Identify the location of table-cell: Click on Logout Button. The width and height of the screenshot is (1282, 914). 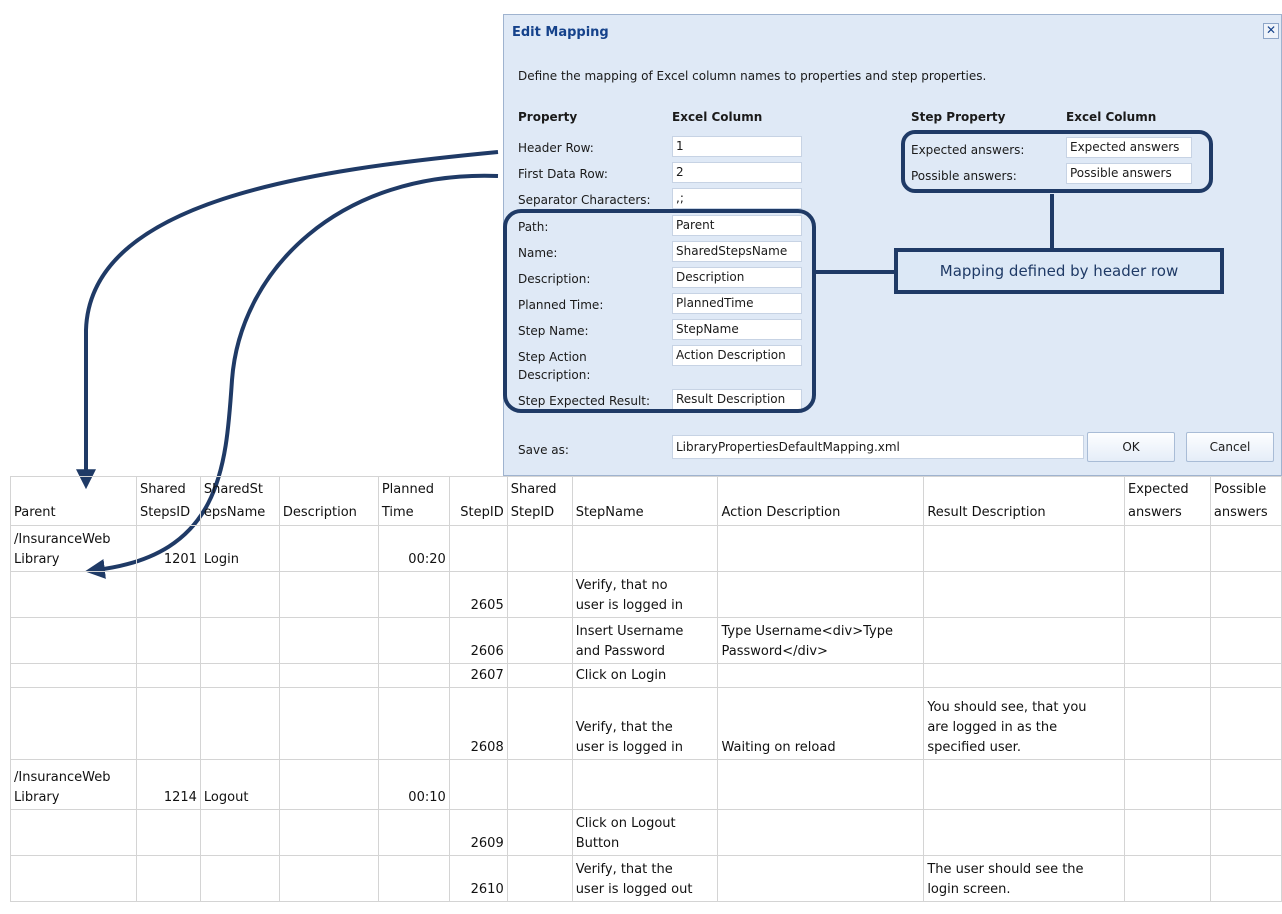
(645, 832).